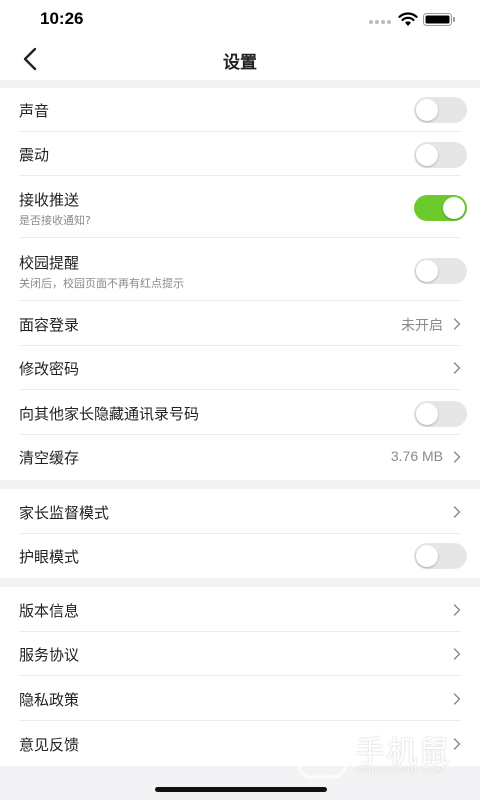  I want to click on watermark-icon, so click(322, 754).